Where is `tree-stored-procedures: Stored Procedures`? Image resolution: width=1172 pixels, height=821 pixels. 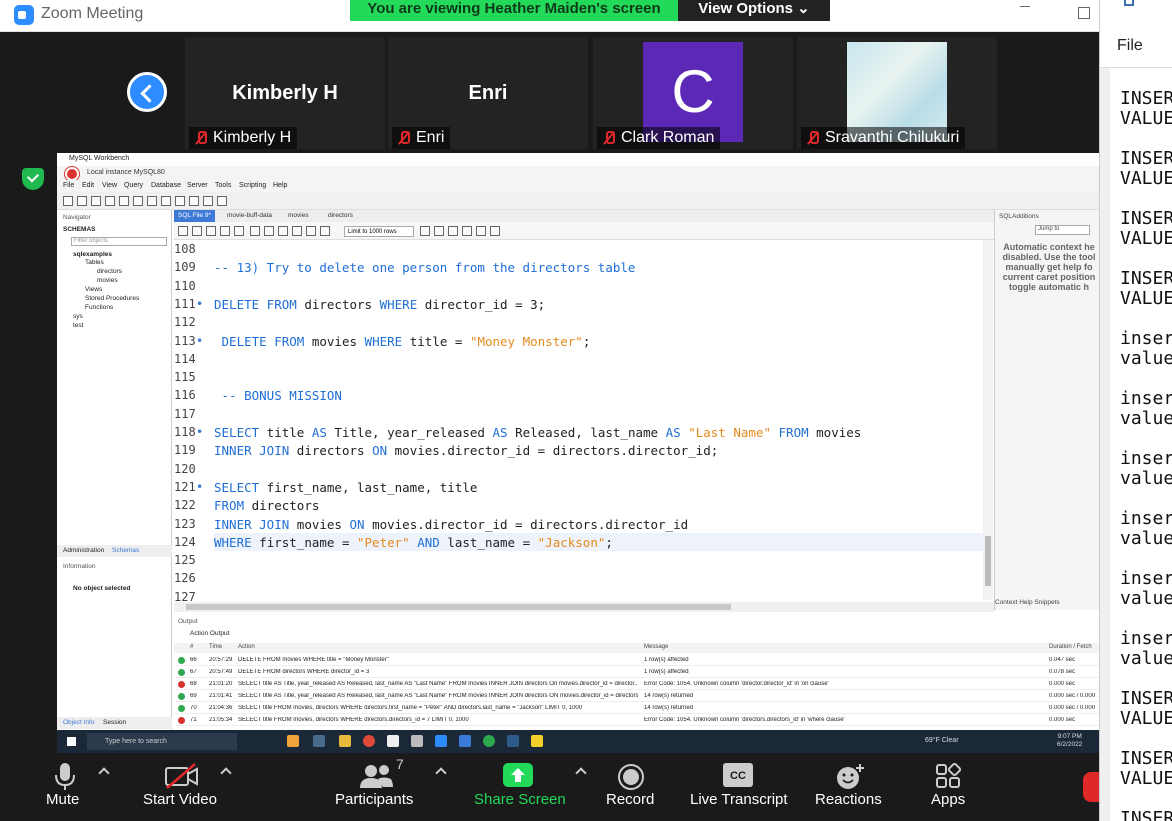 tree-stored-procedures: Stored Procedures is located at coordinates (112, 298).